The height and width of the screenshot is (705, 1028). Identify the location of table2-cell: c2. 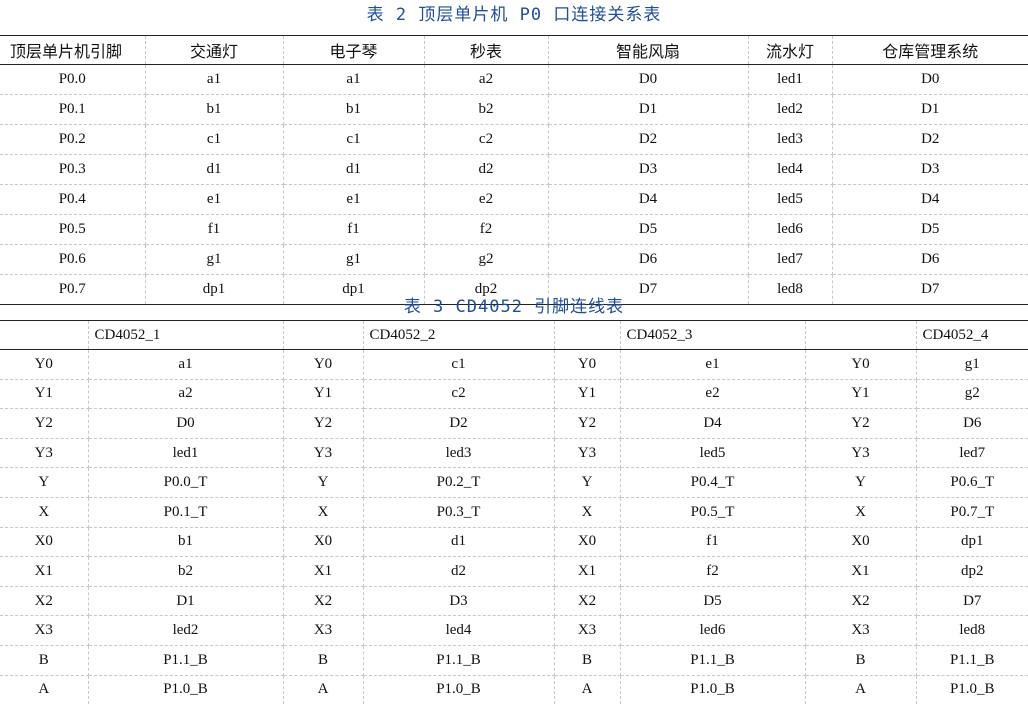
(486, 139).